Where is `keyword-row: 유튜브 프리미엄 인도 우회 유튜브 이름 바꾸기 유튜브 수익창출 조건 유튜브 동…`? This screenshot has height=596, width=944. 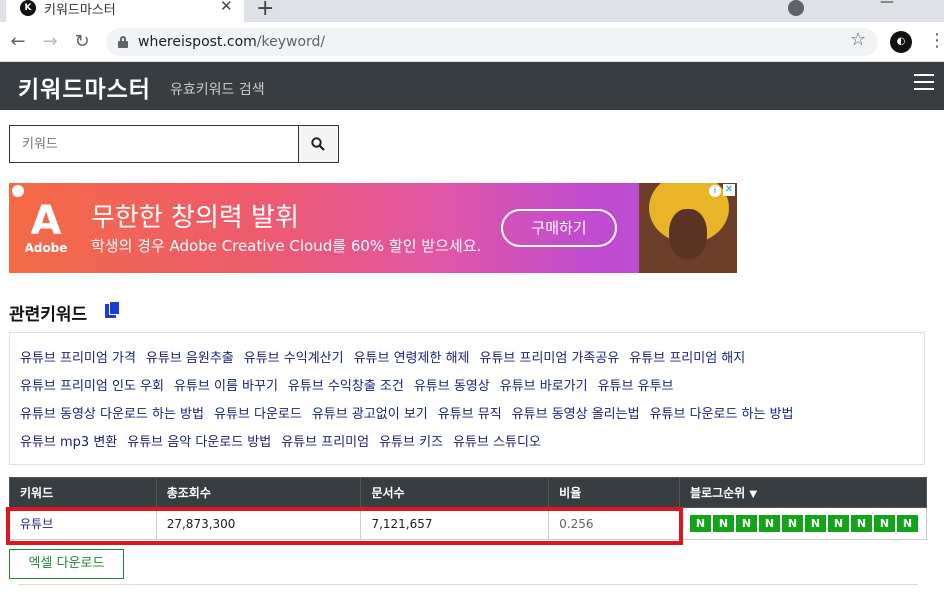
keyword-row: 유튜브 프리미엄 인도 우회 유튜브 이름 바꾸기 유튜브 수익창출 조건 유튜브 동… is located at coordinates (472, 389).